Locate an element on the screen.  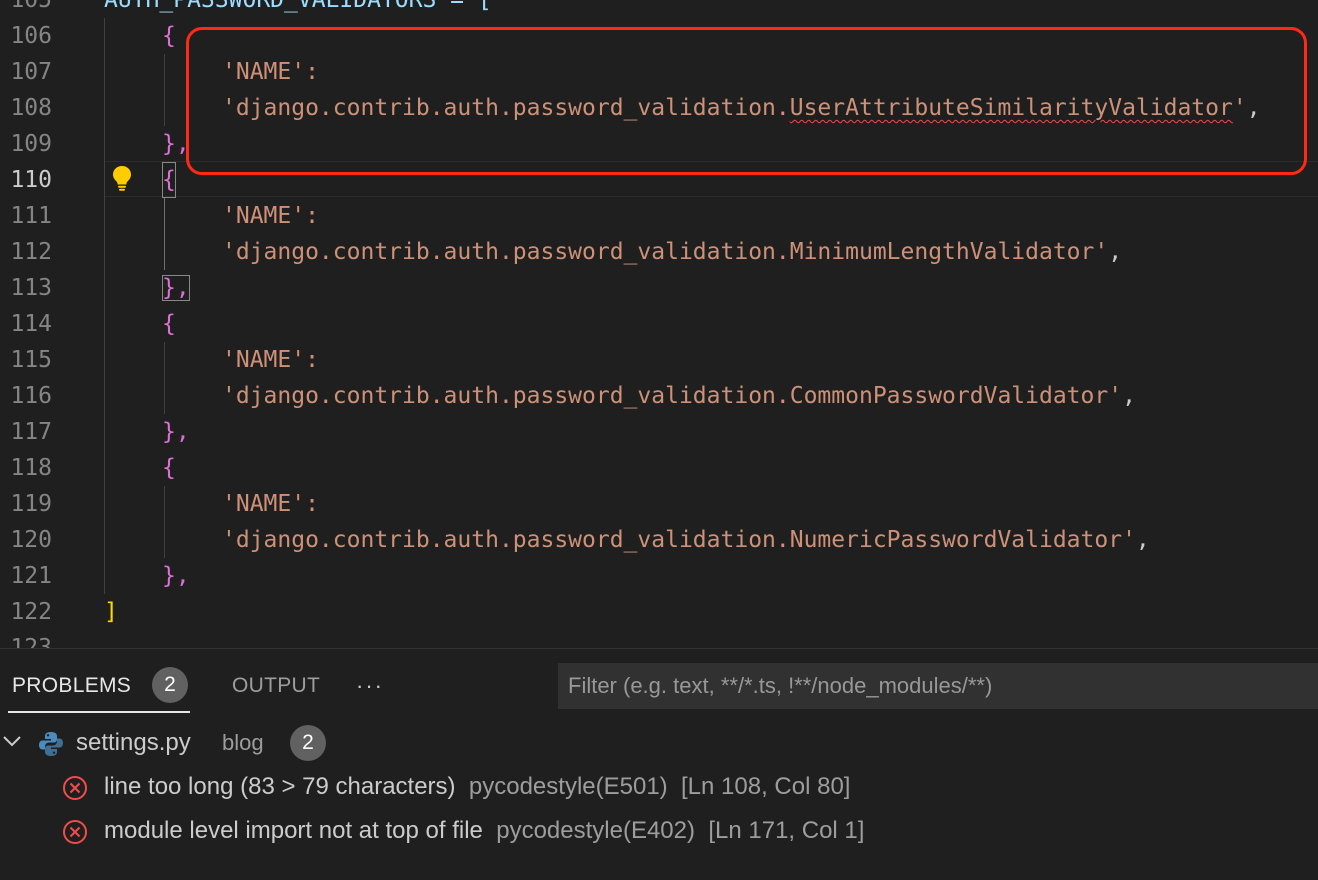
lightbulb-icon is located at coordinates (122, 178).